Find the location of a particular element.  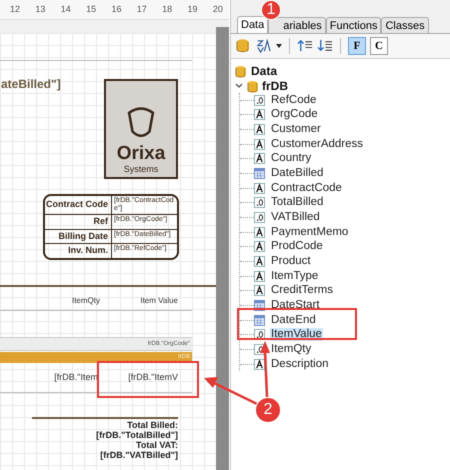

total-text: [frDB."VATBilled"] is located at coordinates (138, 455).